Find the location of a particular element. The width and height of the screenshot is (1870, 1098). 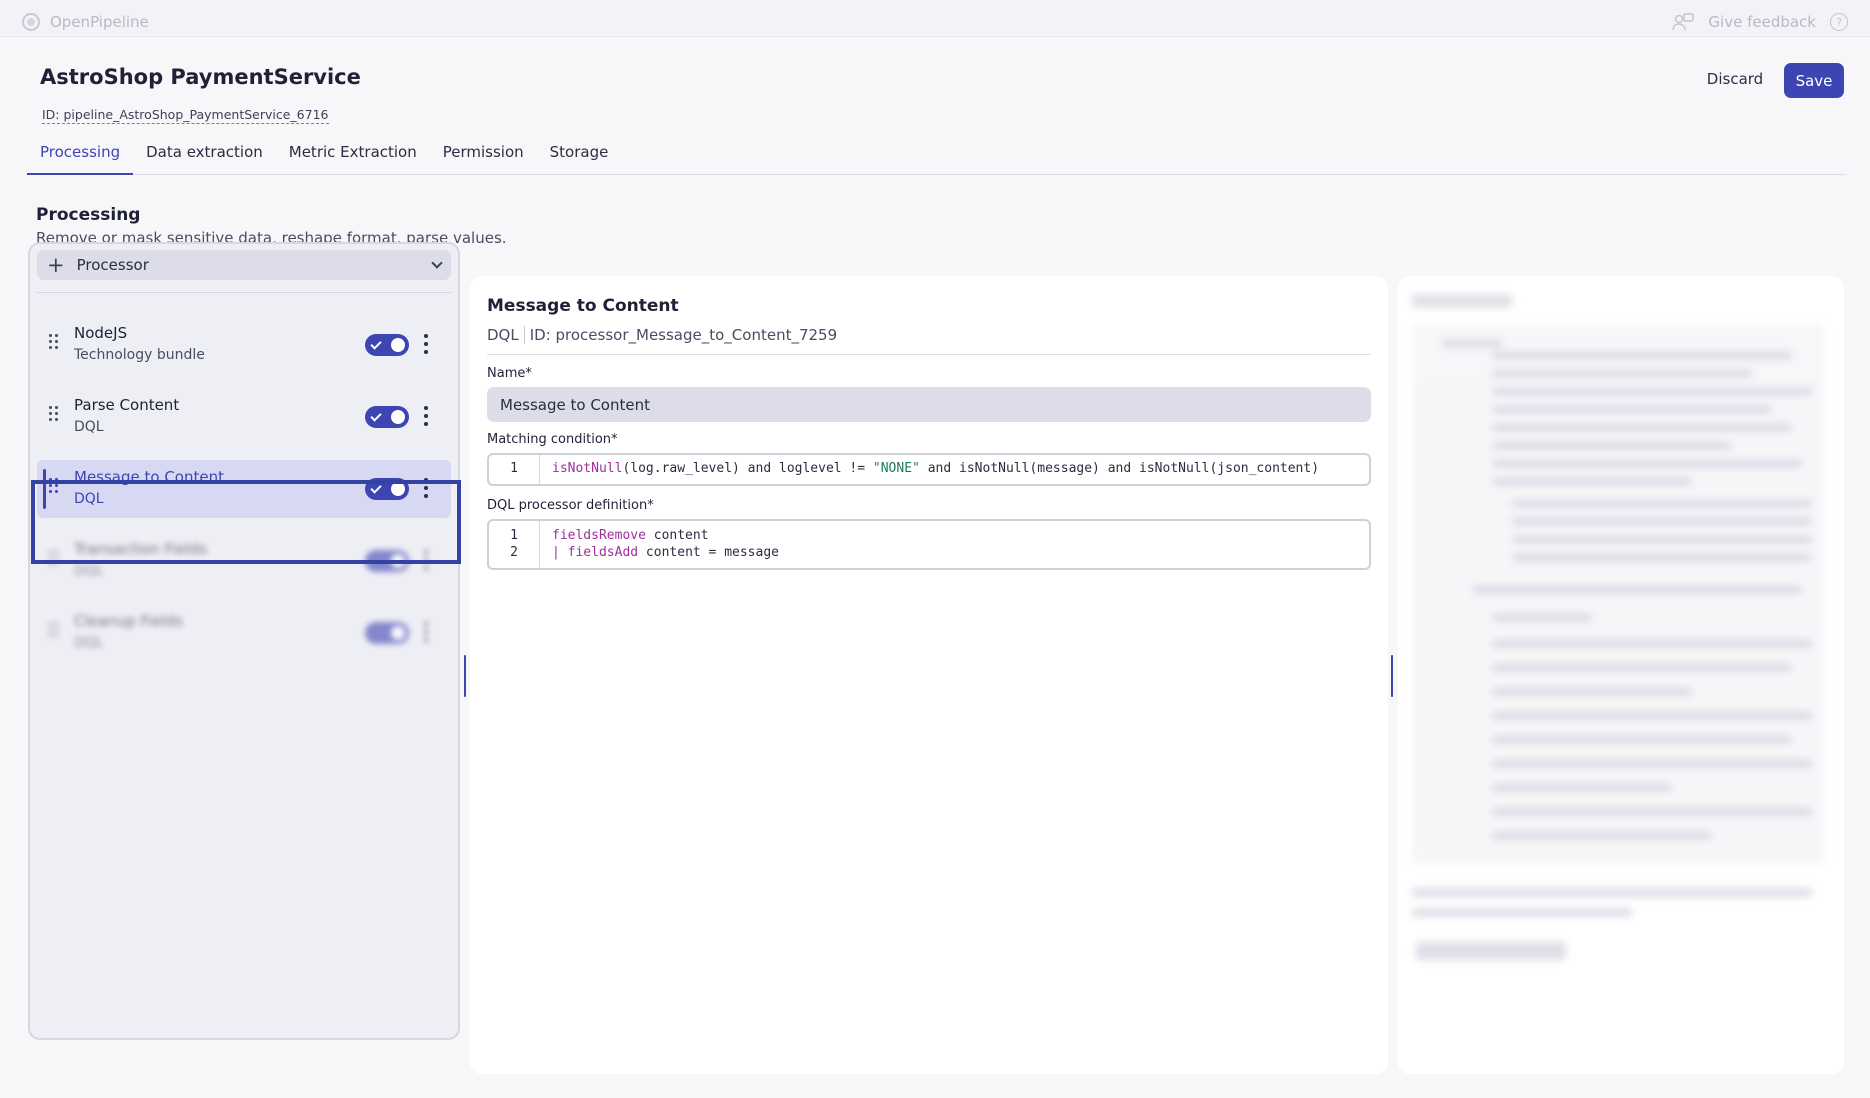

resize-handle-right is located at coordinates (1392, 676).